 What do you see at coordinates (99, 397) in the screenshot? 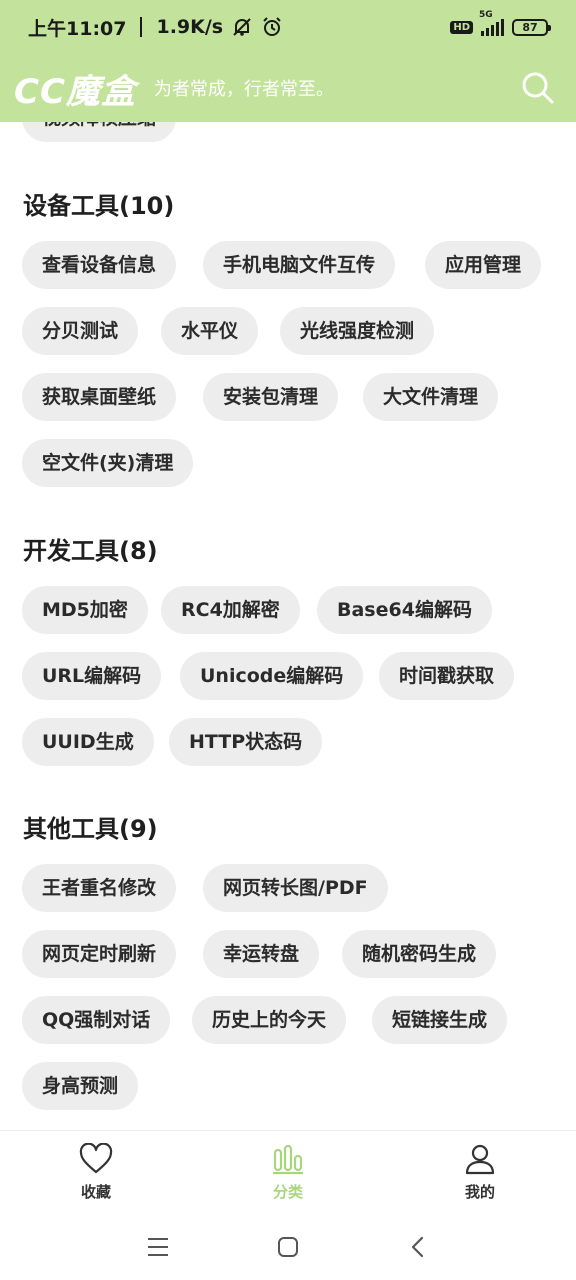
I see `tool-chip: 获取桌面壁纸` at bounding box center [99, 397].